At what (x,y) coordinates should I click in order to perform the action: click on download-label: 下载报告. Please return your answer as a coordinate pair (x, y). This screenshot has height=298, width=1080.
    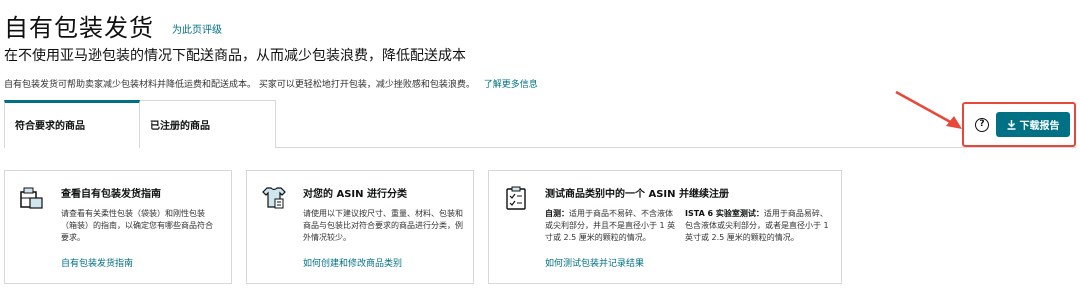
    Looking at the image, I should click on (1039, 126).